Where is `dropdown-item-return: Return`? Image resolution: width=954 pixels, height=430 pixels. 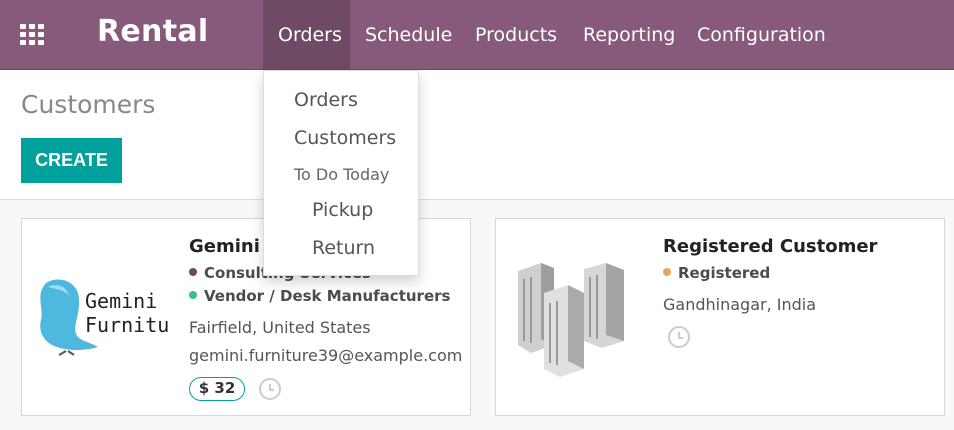 dropdown-item-return: Return is located at coordinates (343, 248).